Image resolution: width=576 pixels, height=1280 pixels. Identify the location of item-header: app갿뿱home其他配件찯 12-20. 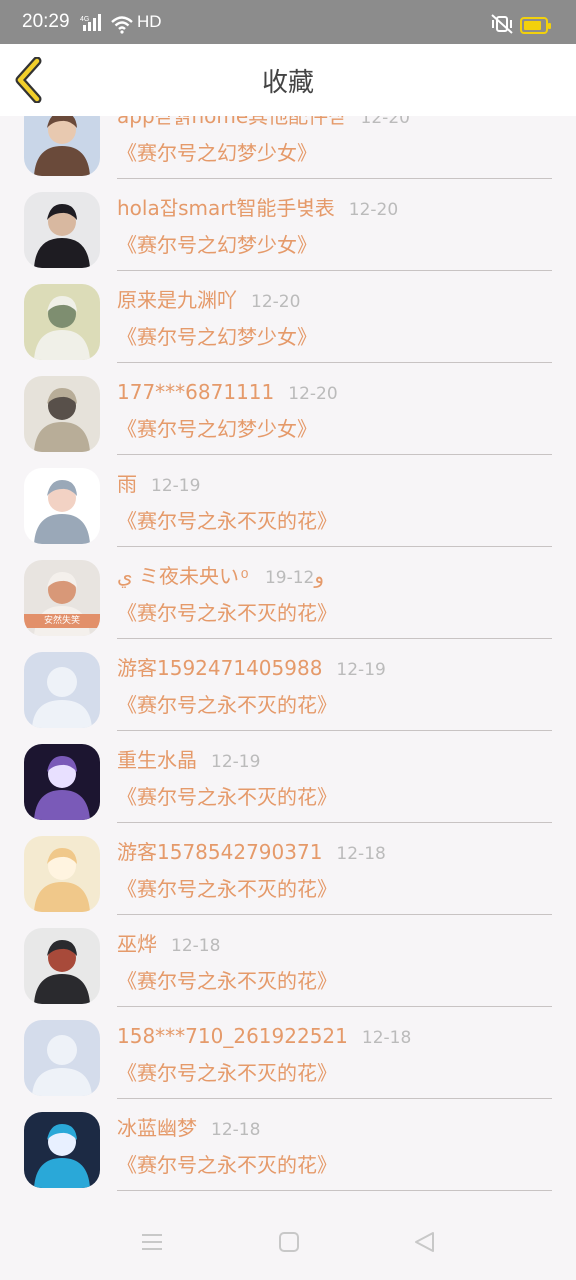
(263, 124).